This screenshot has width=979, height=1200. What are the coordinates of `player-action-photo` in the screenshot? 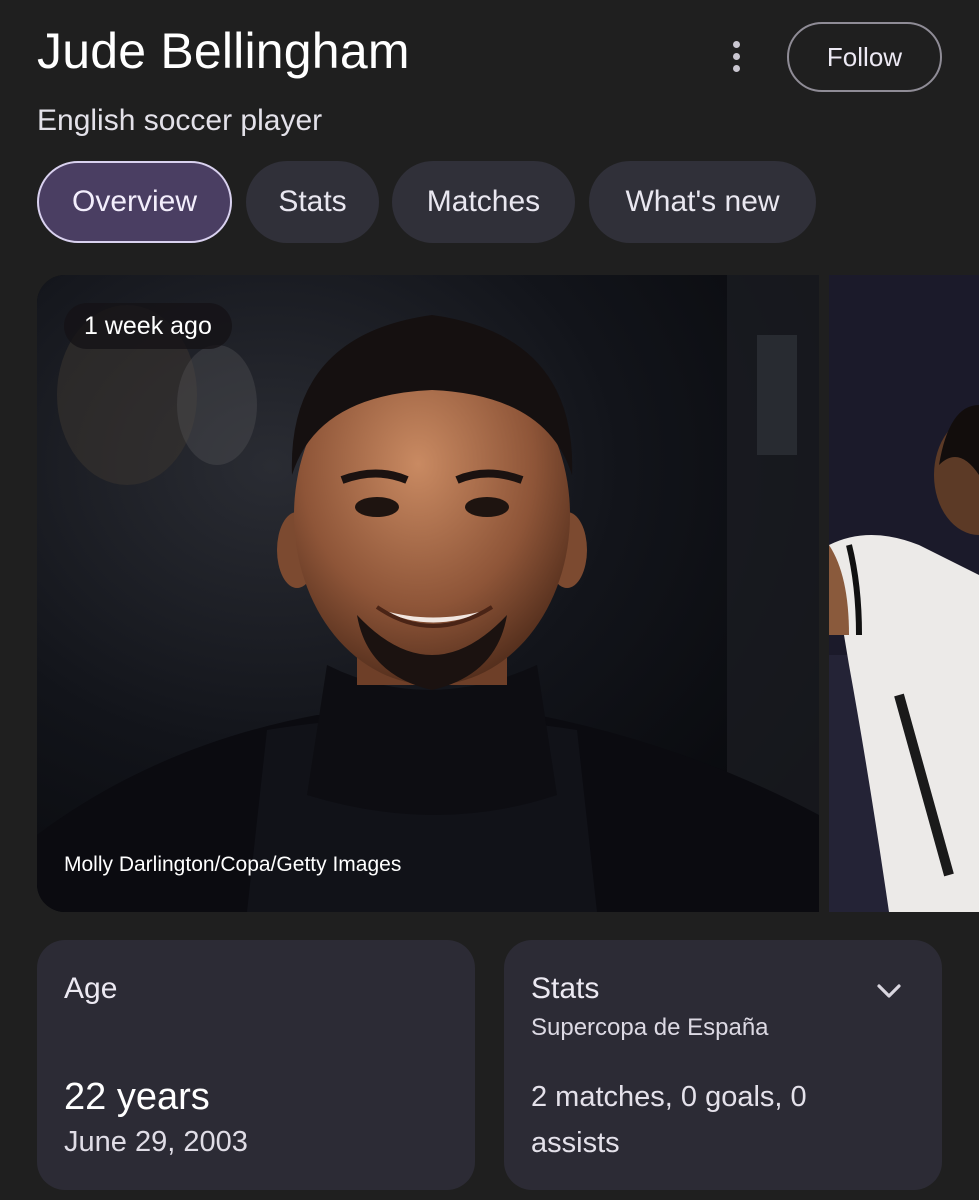 It's located at (904, 593).